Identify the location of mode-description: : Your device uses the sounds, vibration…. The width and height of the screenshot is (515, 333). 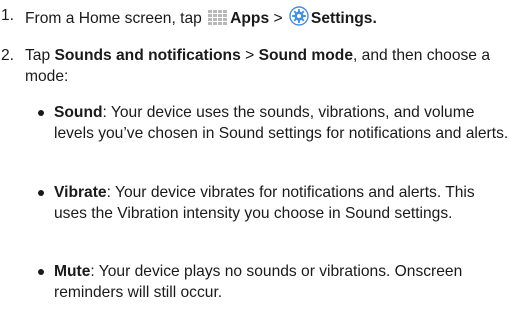
(281, 123).